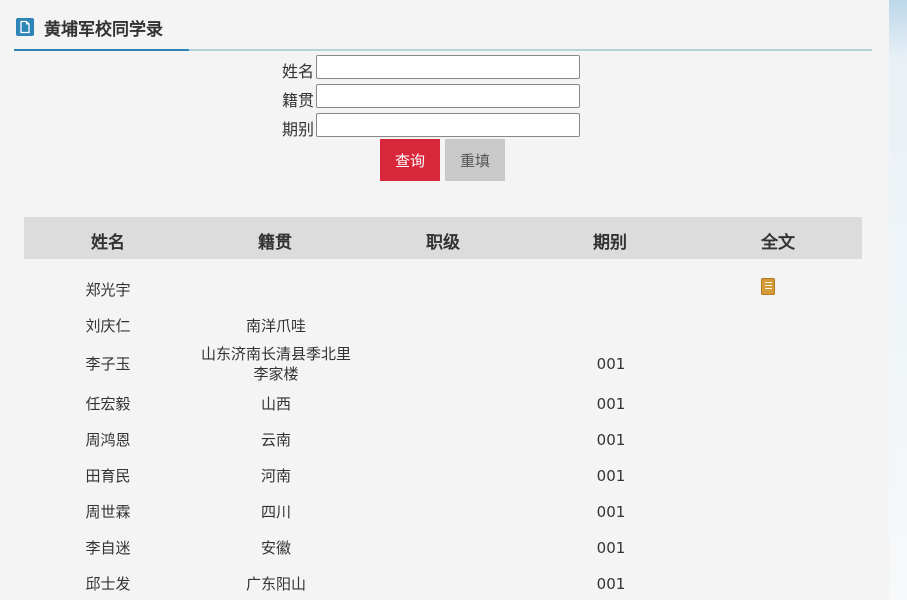  Describe the element at coordinates (108, 512) in the screenshot. I see `cell-name: 周世霖` at that location.